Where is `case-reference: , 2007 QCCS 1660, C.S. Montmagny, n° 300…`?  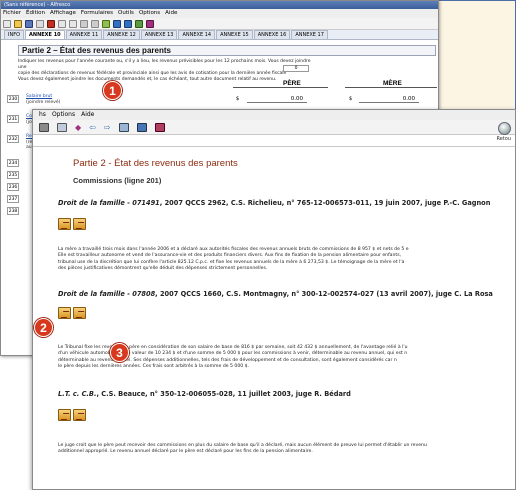 case-reference: , 2007 QCCS 1660, C.S. Montmagny, n° 300… is located at coordinates (324, 294).